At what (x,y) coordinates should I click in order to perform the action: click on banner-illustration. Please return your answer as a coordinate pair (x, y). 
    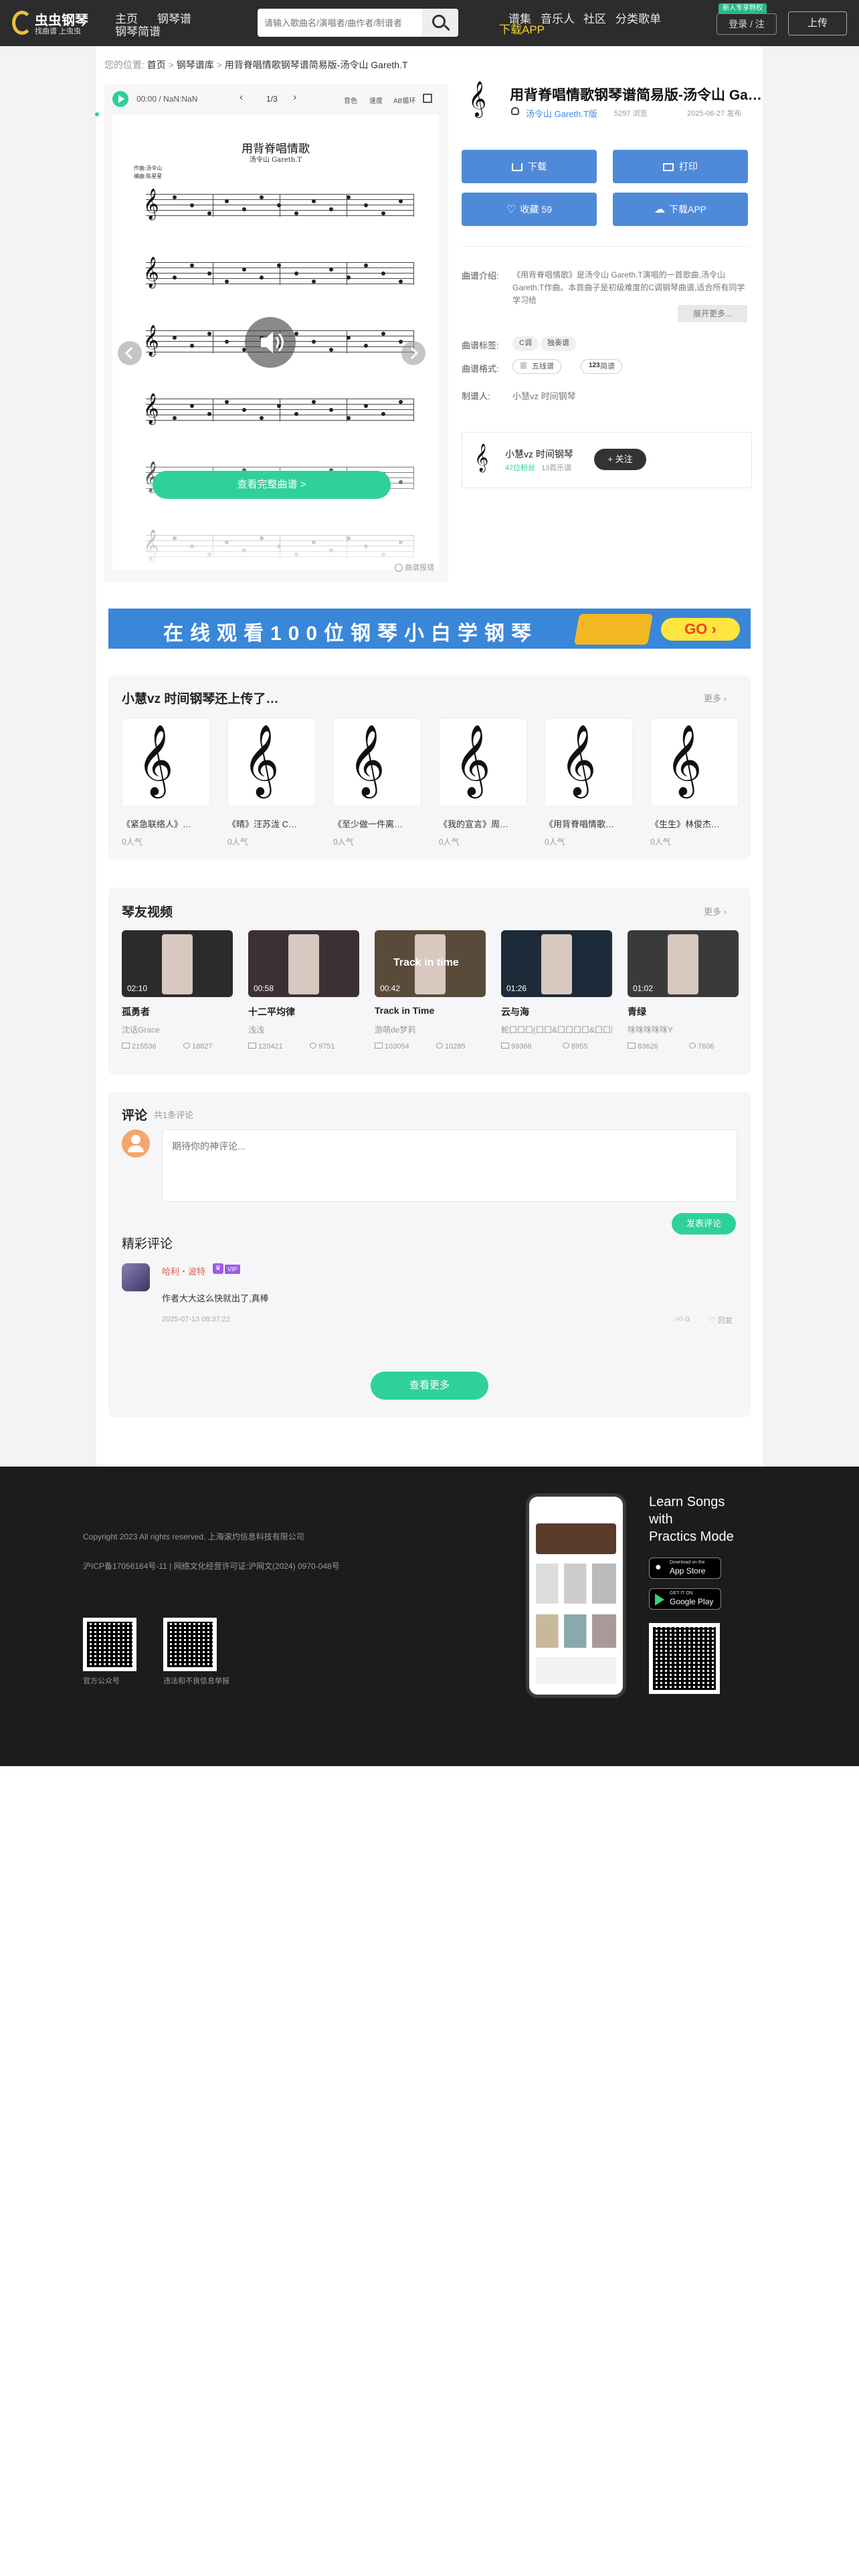
    Looking at the image, I should click on (613, 630).